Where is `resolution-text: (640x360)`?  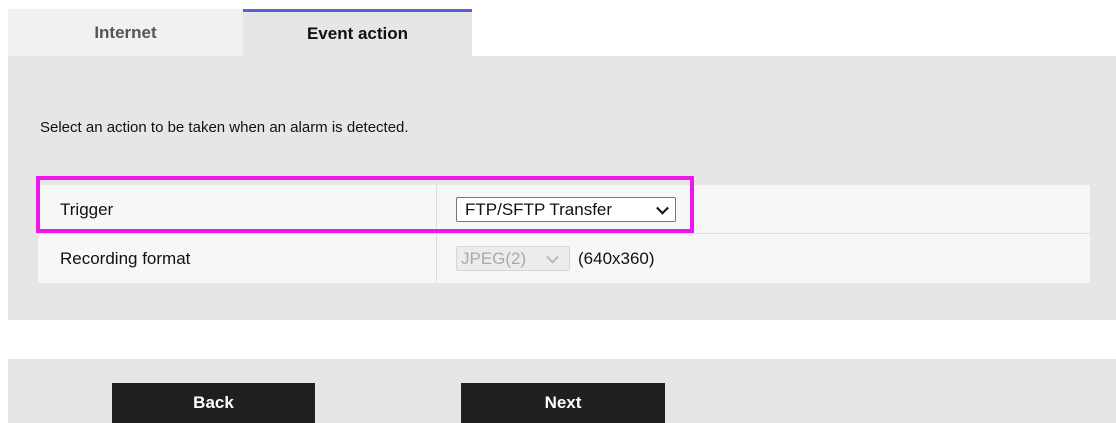 resolution-text: (640x360) is located at coordinates (616, 258).